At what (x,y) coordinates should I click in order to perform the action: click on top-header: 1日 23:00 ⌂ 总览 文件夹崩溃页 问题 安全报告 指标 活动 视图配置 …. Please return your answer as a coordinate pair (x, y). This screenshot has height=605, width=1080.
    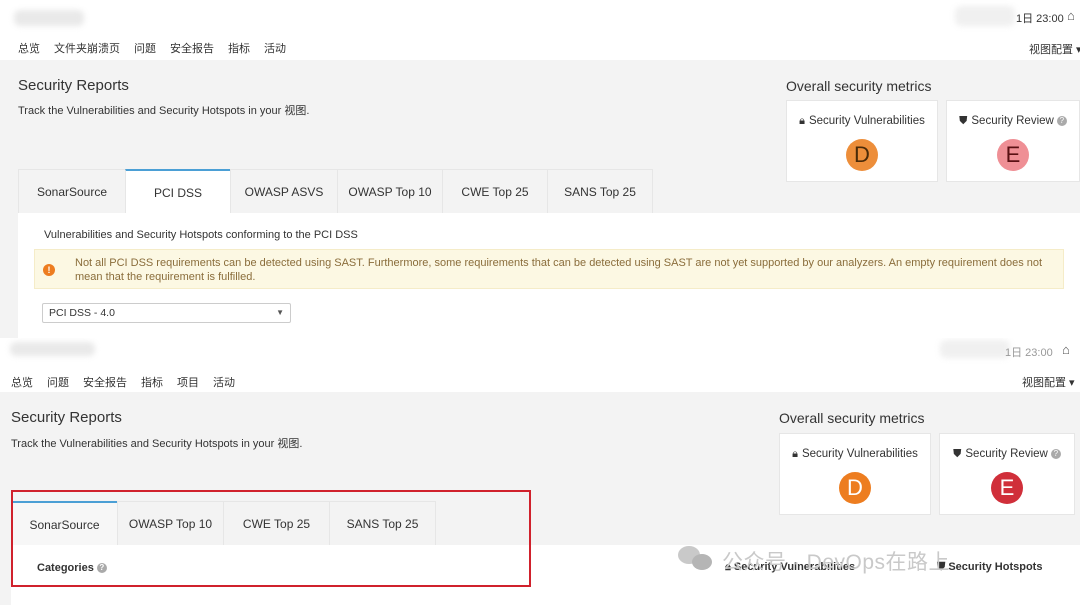
    Looking at the image, I should click on (540, 31).